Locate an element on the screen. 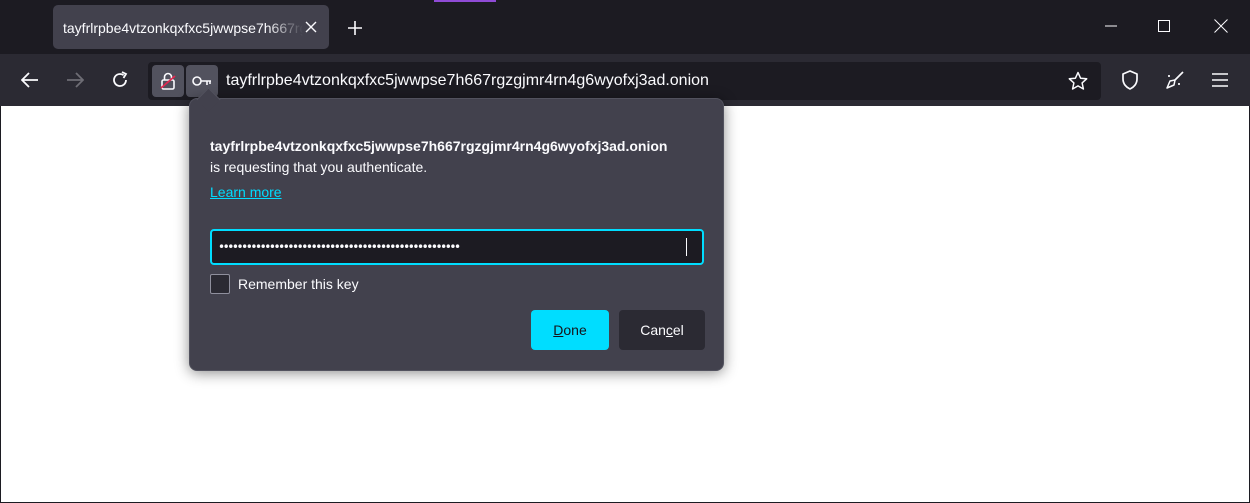  done-rest: one is located at coordinates (575, 330).